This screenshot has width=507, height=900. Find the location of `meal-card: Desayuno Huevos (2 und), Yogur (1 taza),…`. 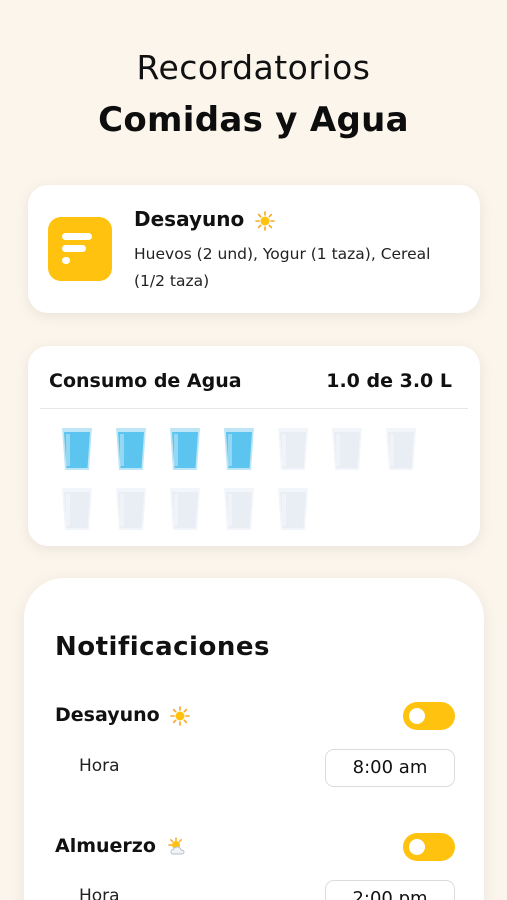

meal-card: Desayuno Huevos (2 und), Yogur (1 taza),… is located at coordinates (254, 249).